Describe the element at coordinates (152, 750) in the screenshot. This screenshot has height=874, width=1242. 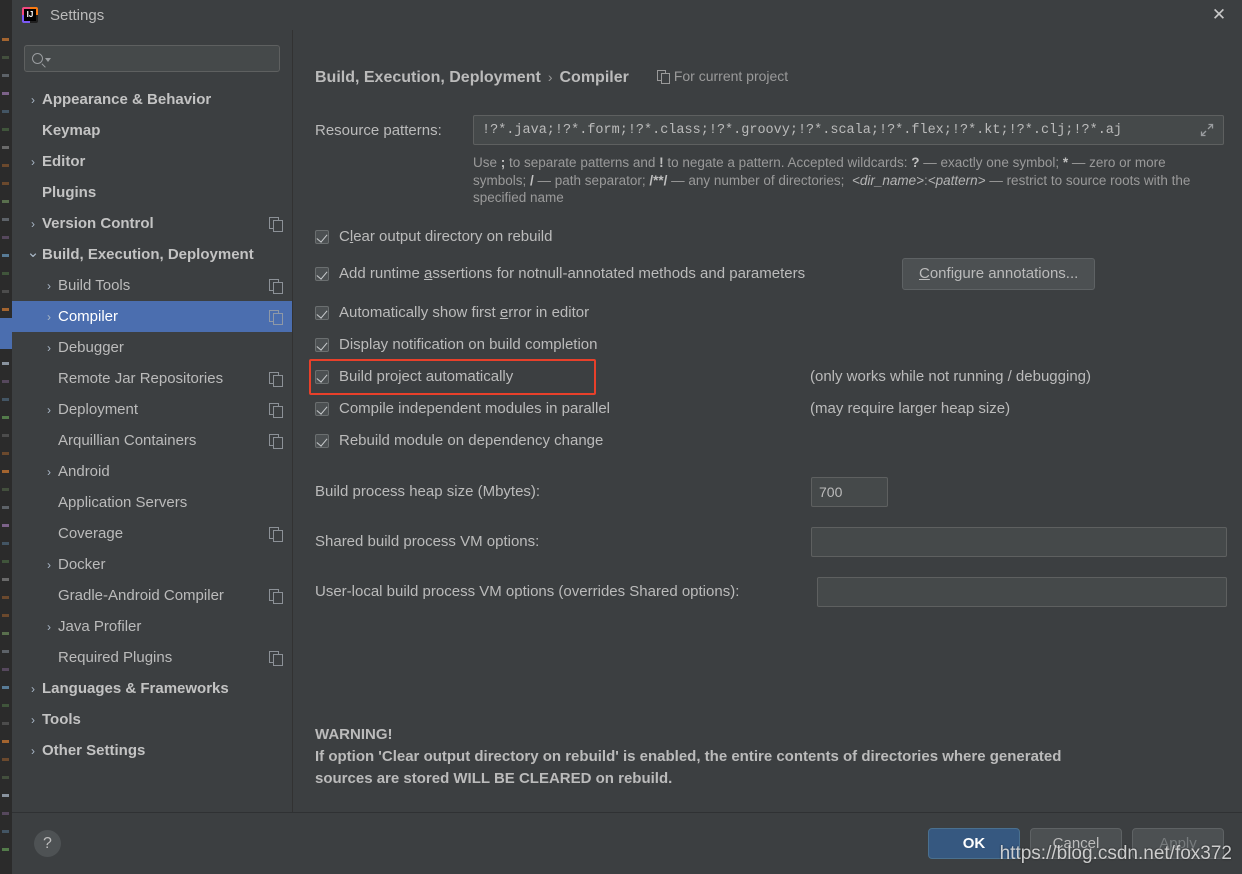
I see `sidebar-item-other-settings: › Other Settings` at that location.